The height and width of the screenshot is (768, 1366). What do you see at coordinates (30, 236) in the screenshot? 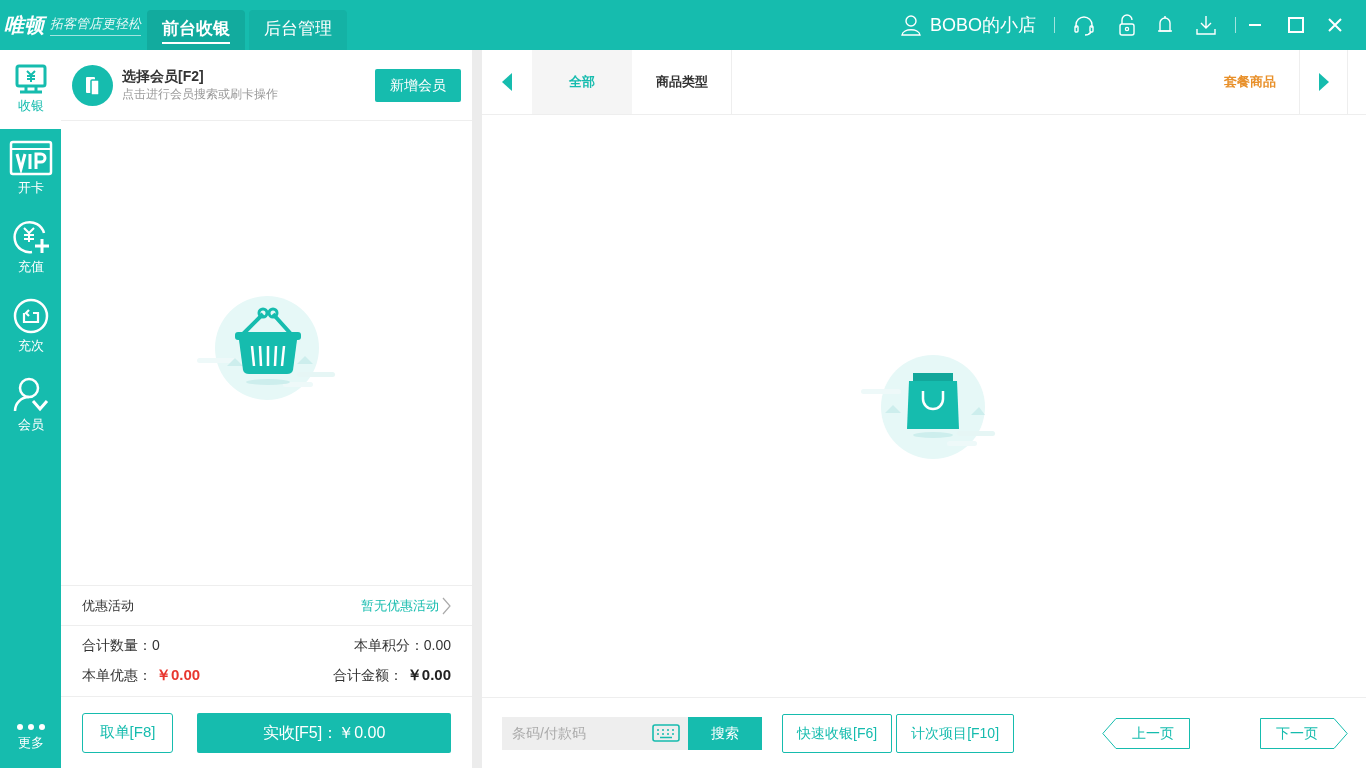
I see `recharge-icon` at bounding box center [30, 236].